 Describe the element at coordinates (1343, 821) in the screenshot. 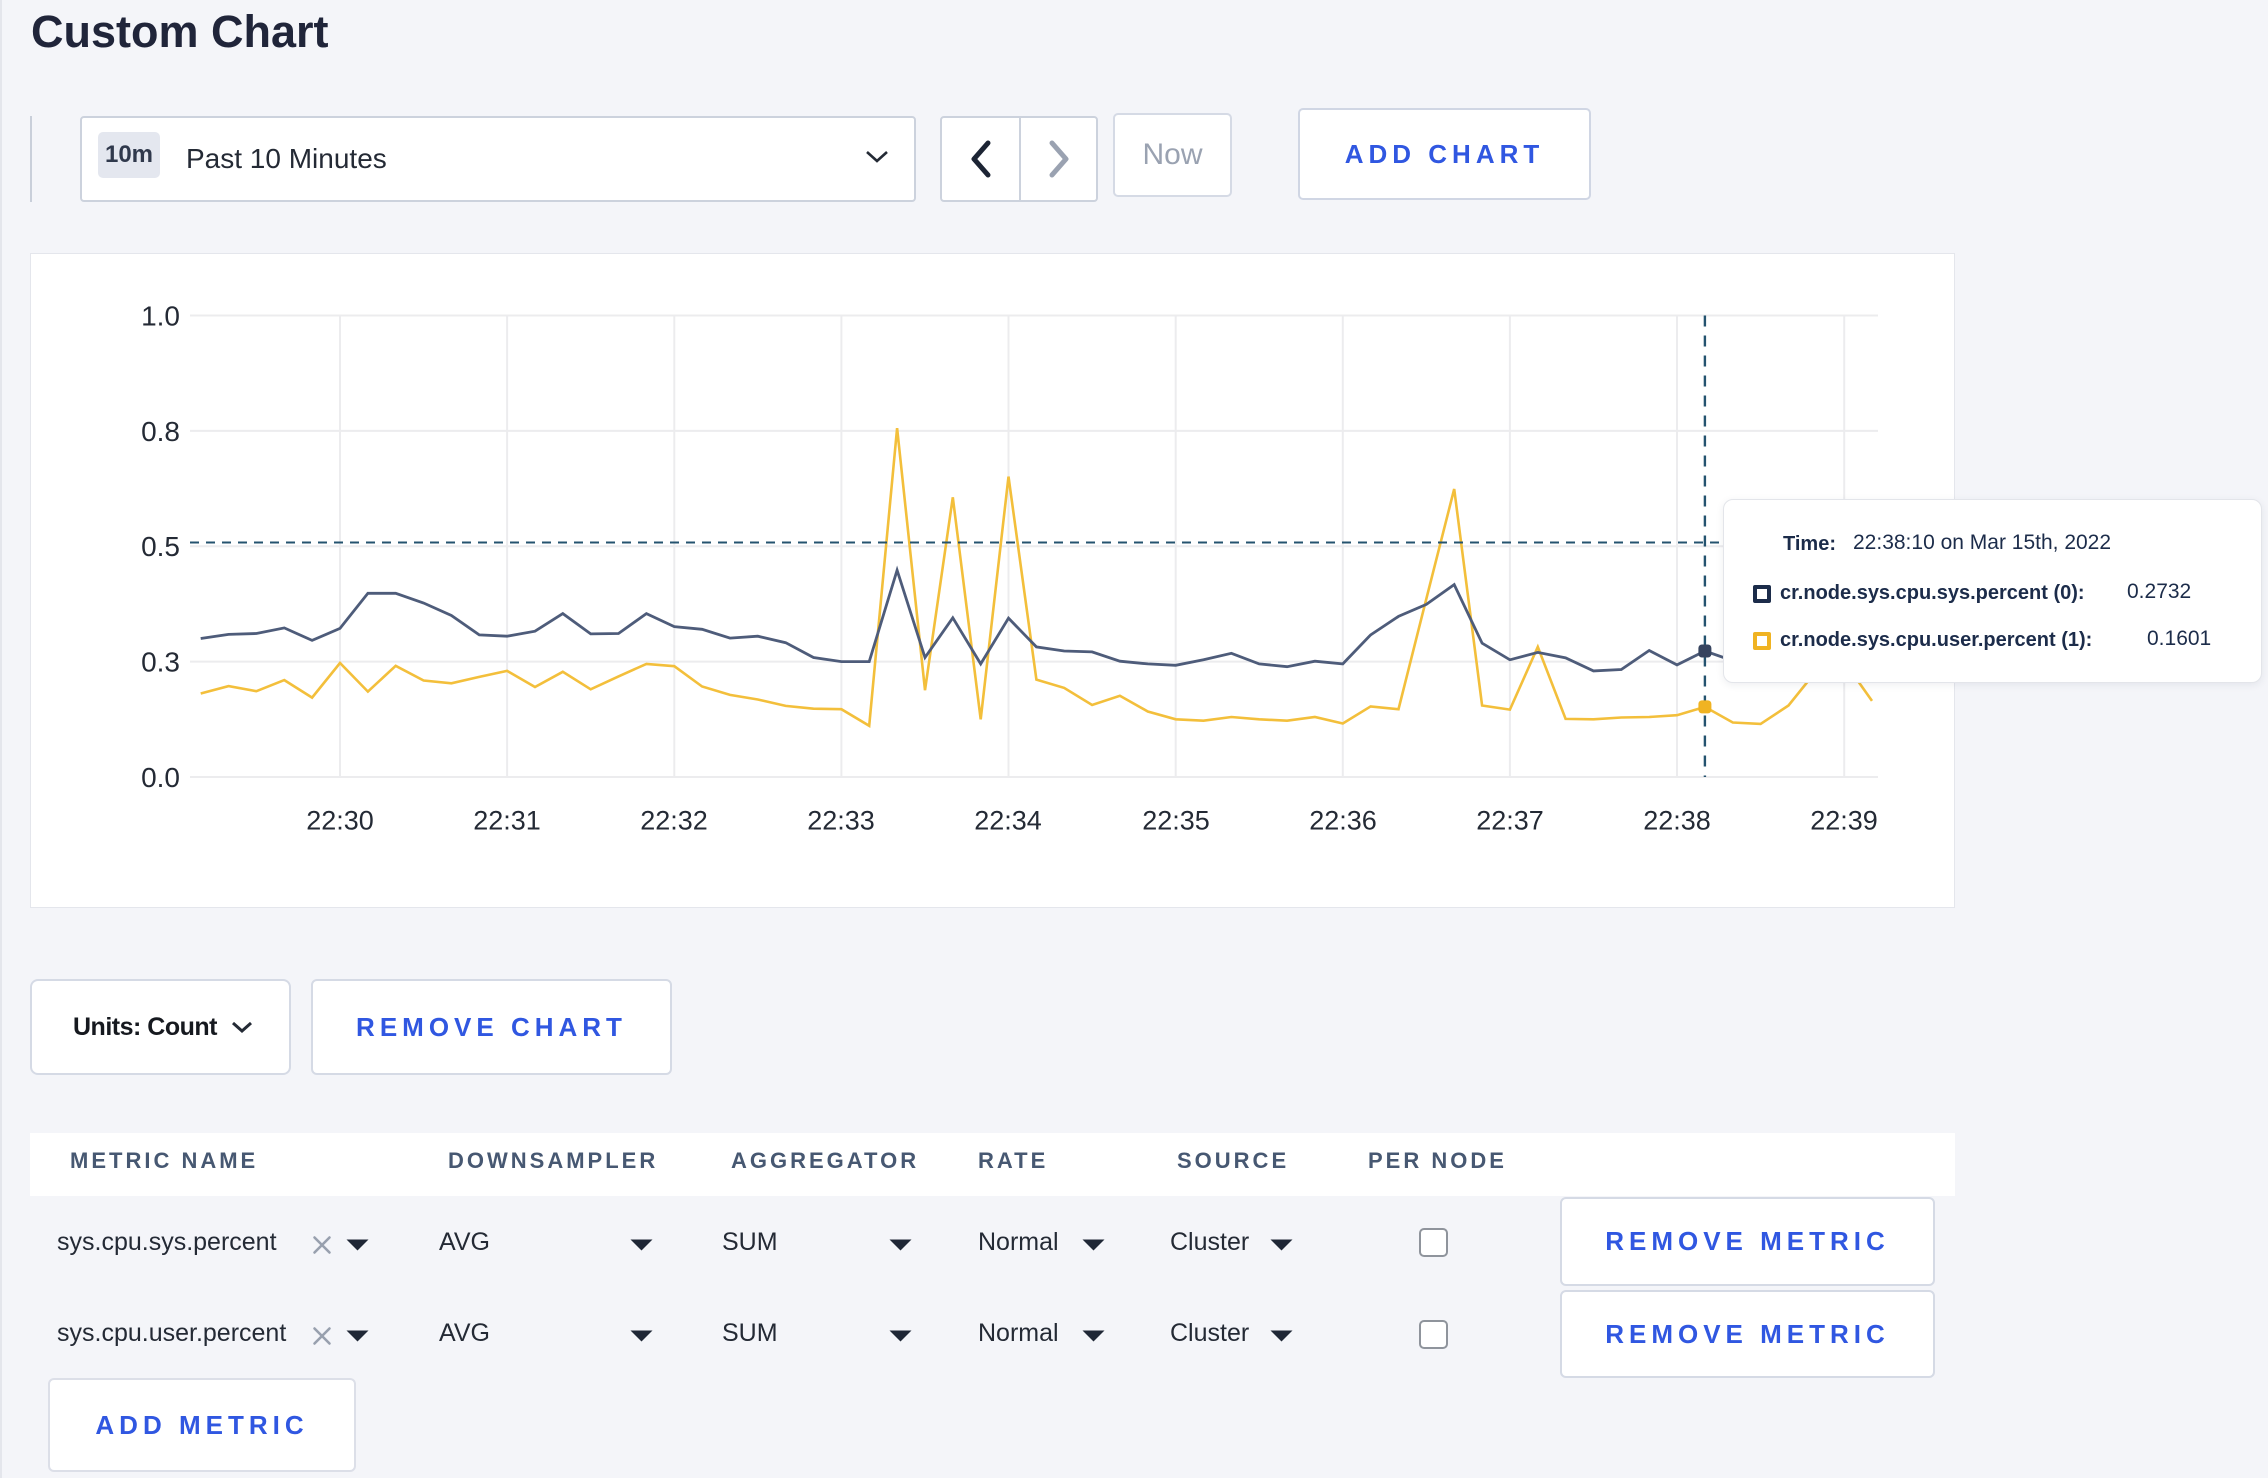

I see `svg-text: 22:36` at that location.